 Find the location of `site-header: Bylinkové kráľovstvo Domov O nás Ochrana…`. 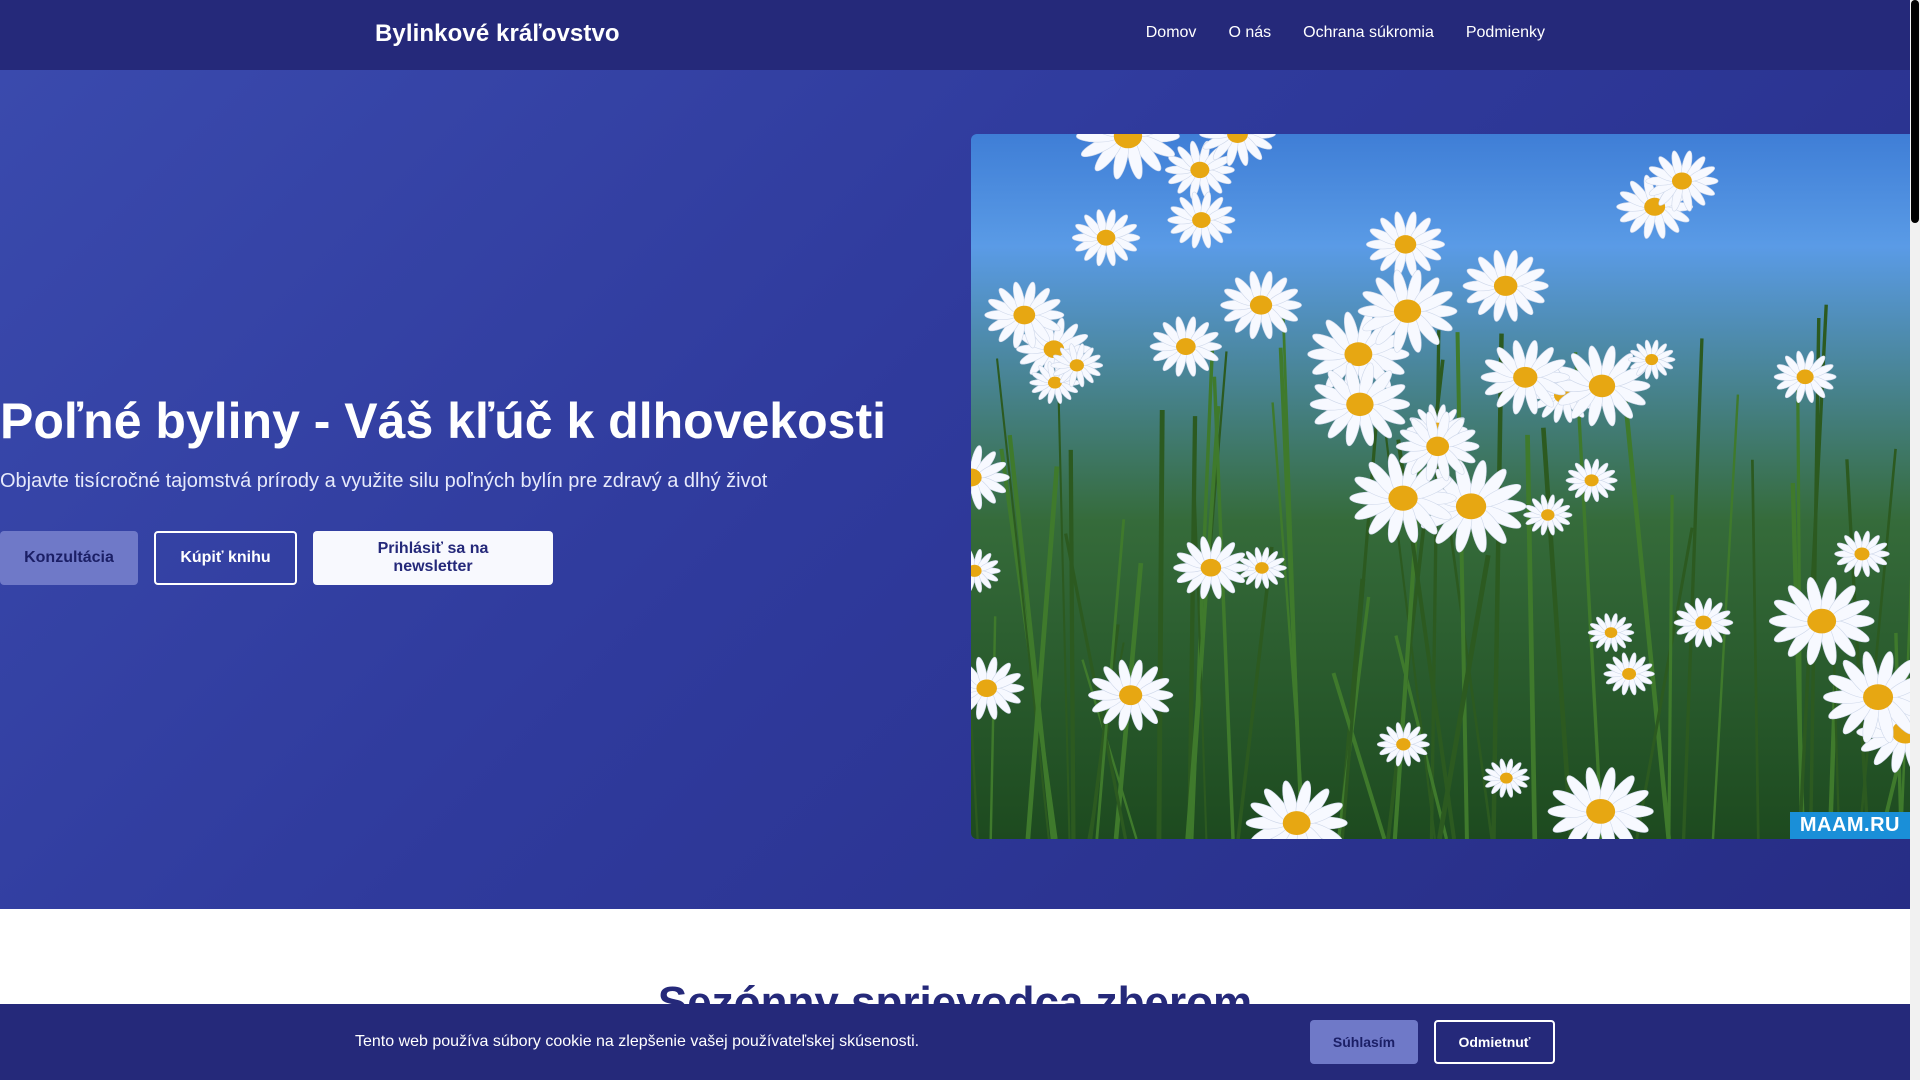

site-header: Bylinkové kráľovstvo Domov O nás Ochrana… is located at coordinates (955, 35).